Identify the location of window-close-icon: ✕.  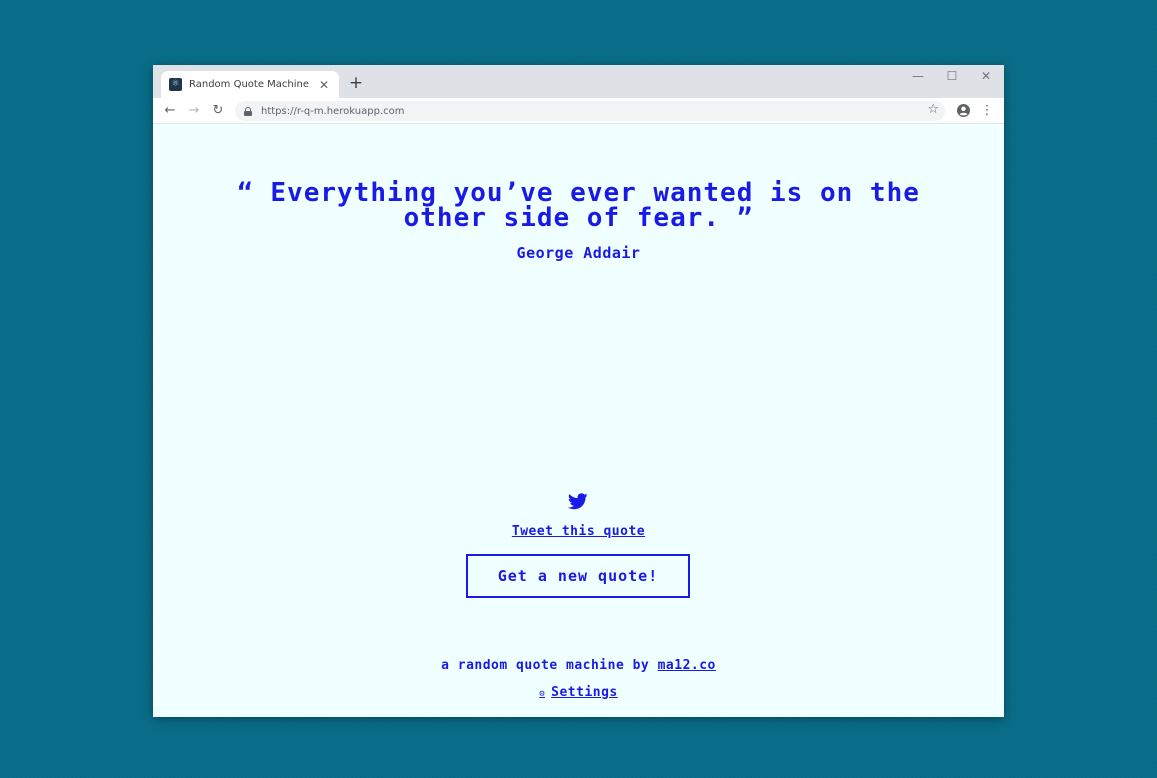
(986, 76).